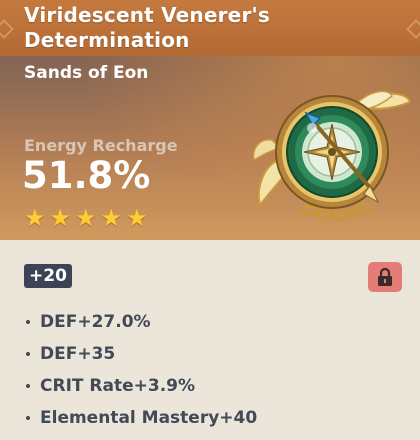 This screenshot has height=440, width=420. I want to click on substat-text: DEF+27.0%, so click(95, 322).